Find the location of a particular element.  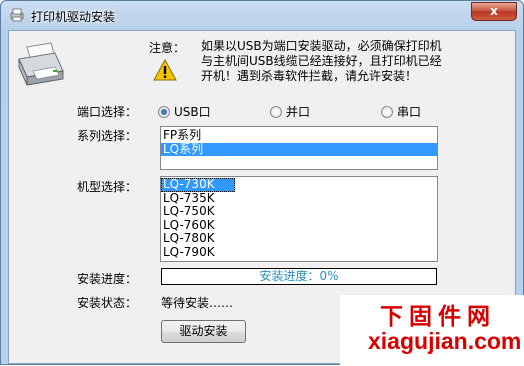

notice-label: 注意： is located at coordinates (167, 48).